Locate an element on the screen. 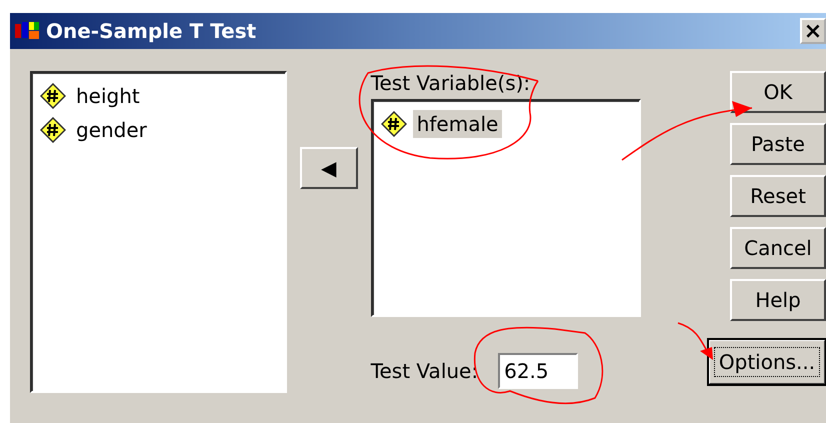 This screenshot has height=423, width=826. move-button: ◀ is located at coordinates (329, 168).